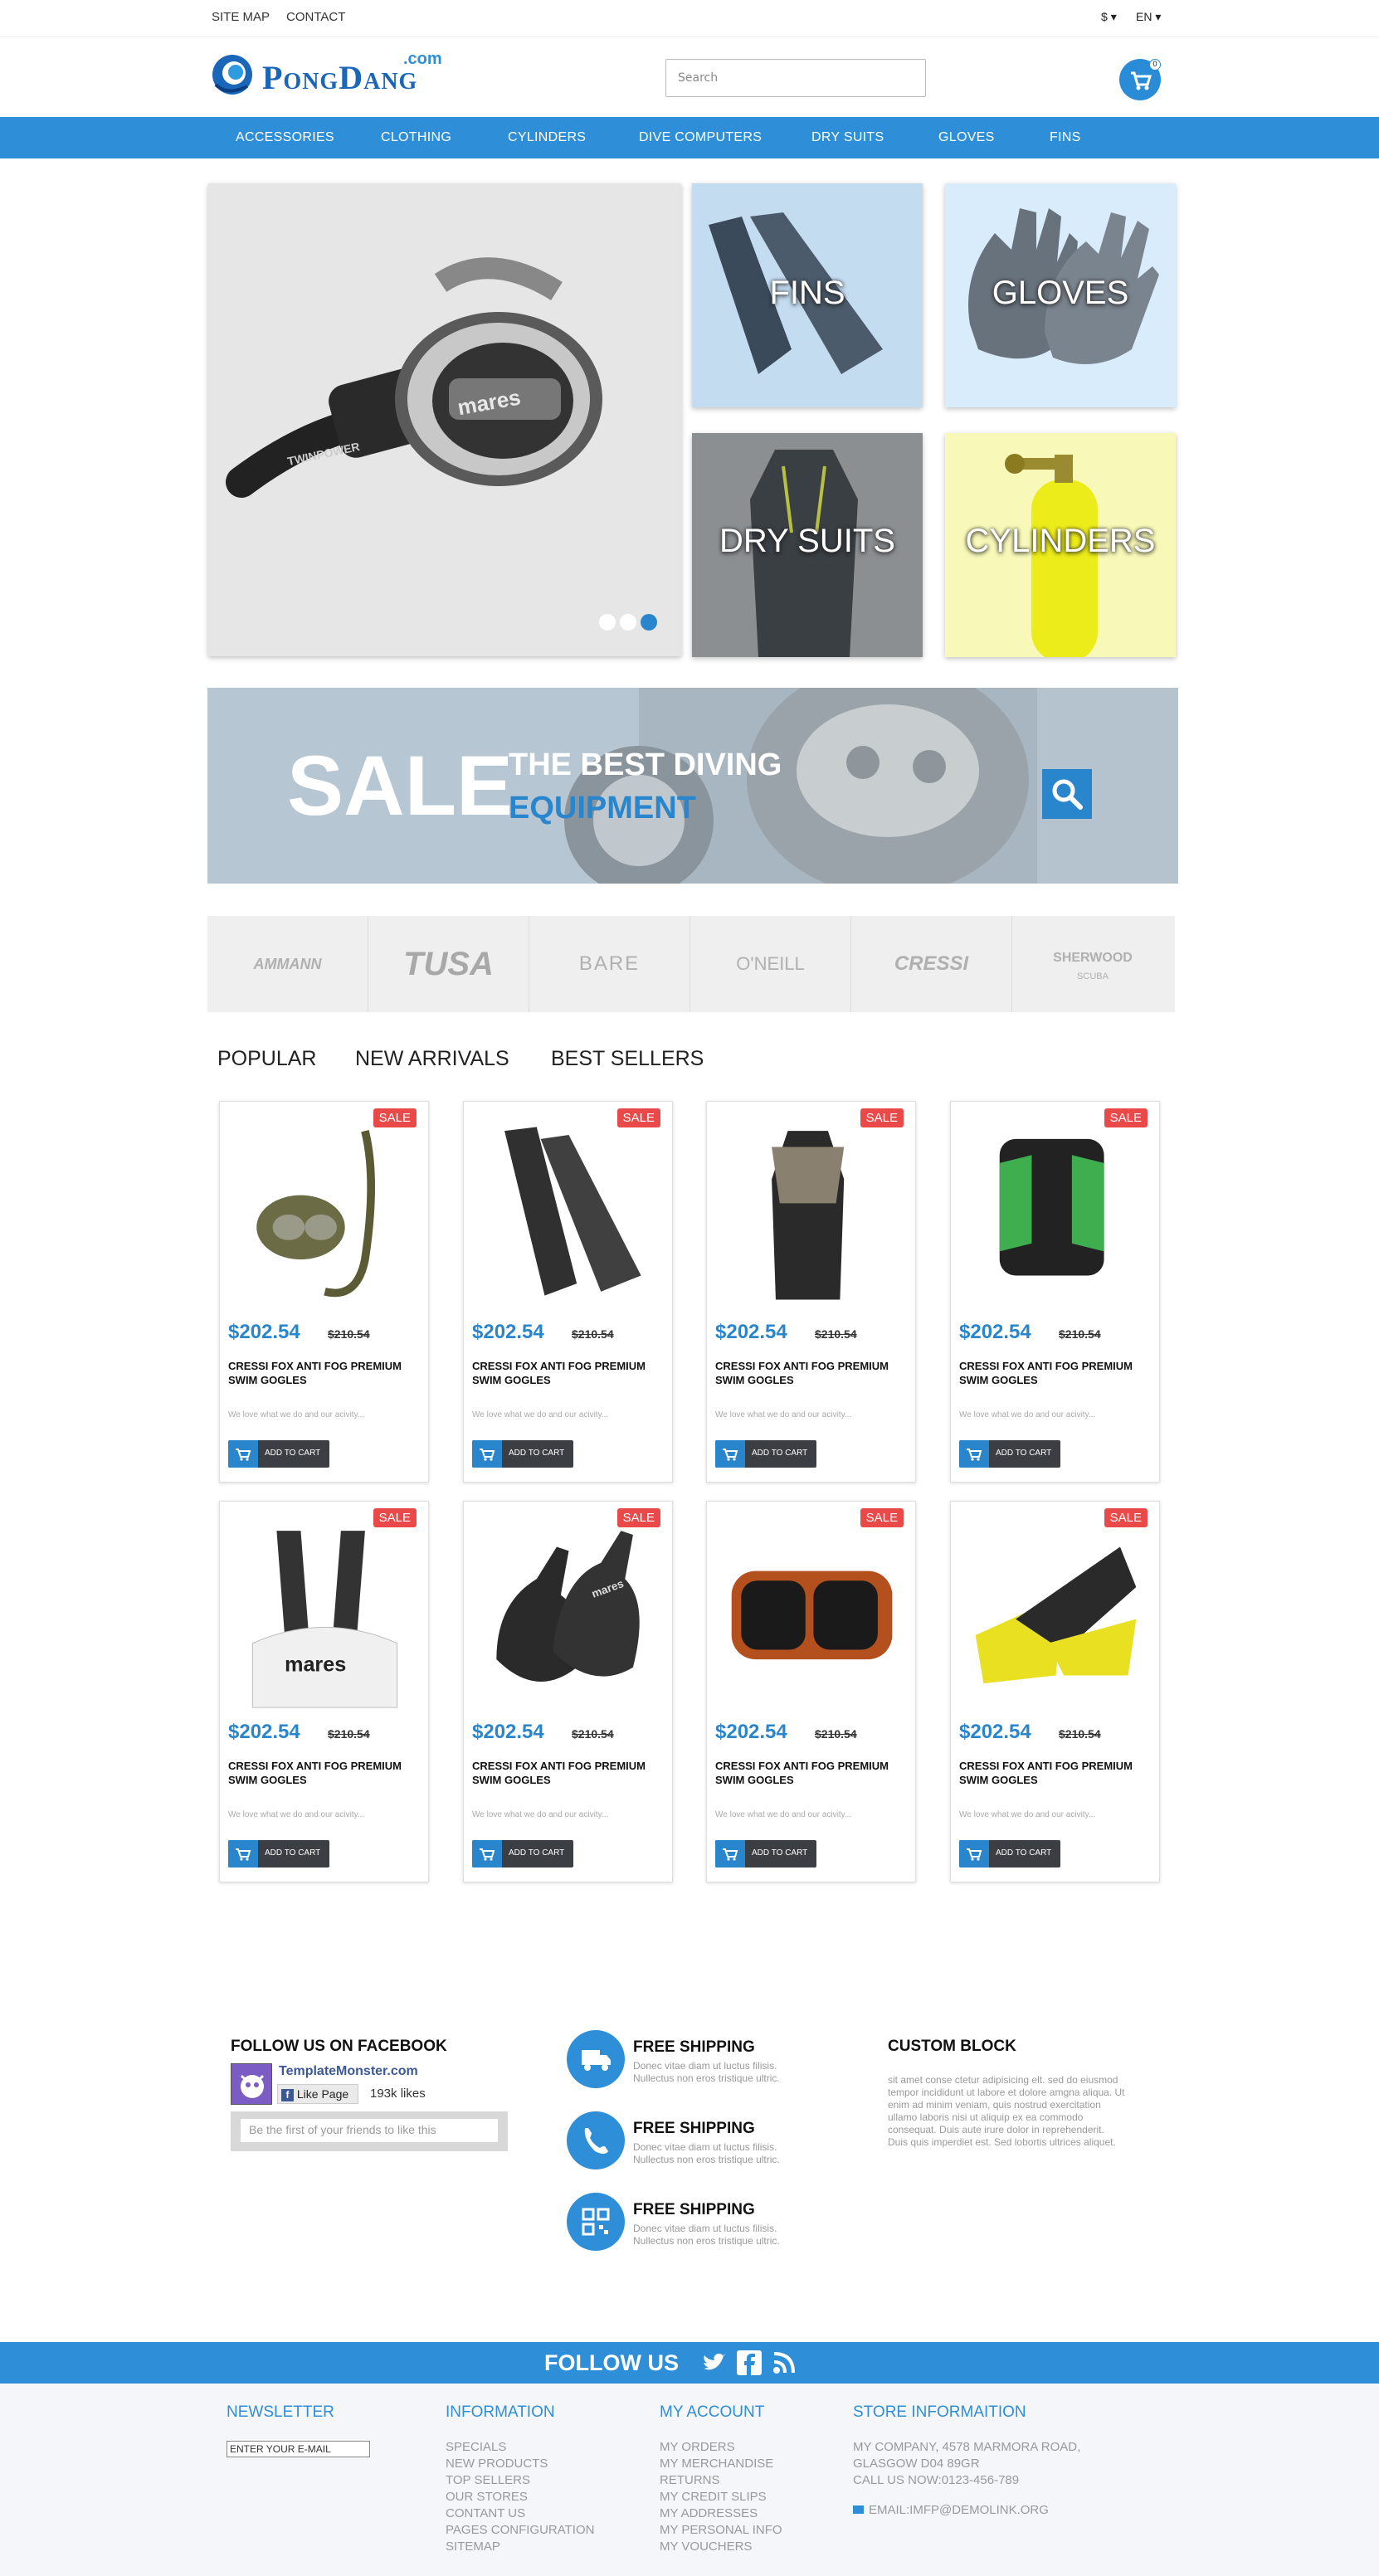  Describe the element at coordinates (266, 1059) in the screenshot. I see `tab-popular: POPULAR` at that location.